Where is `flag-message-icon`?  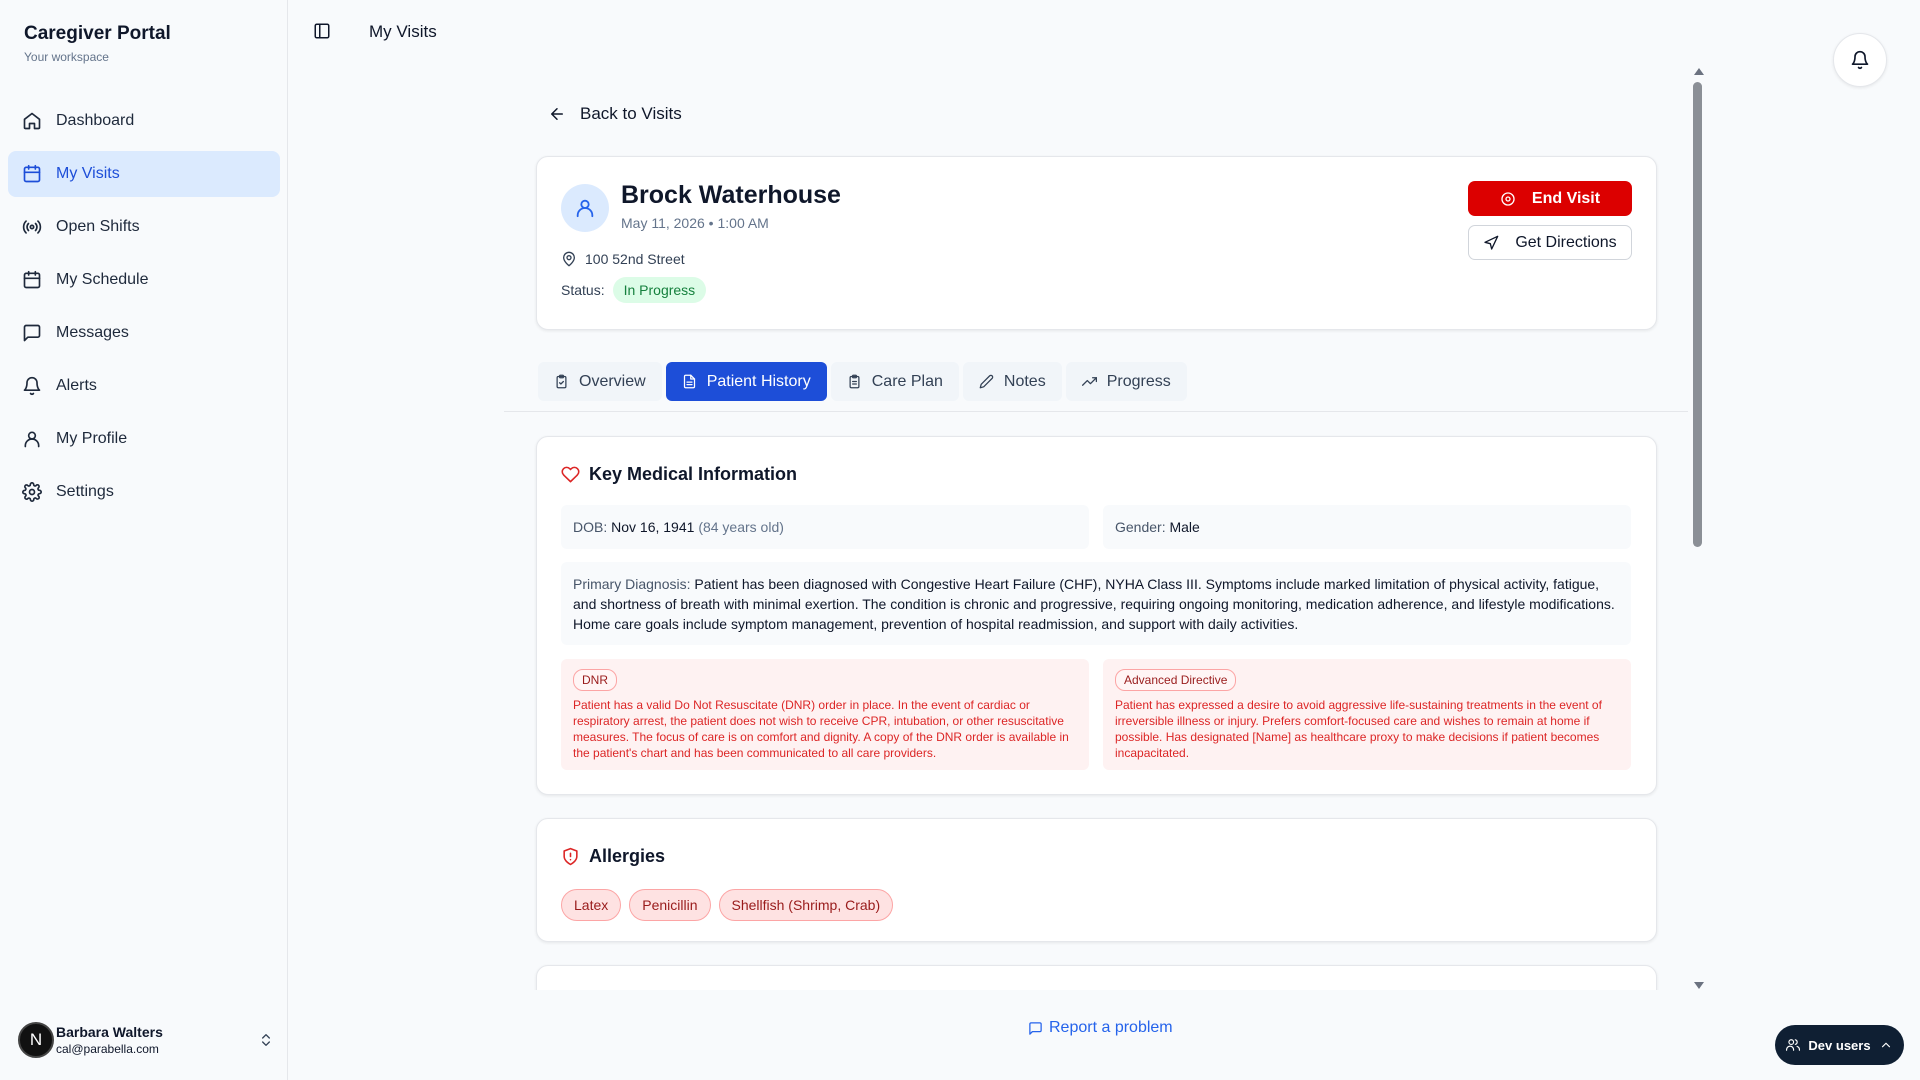
flag-message-icon is located at coordinates (1035, 1028).